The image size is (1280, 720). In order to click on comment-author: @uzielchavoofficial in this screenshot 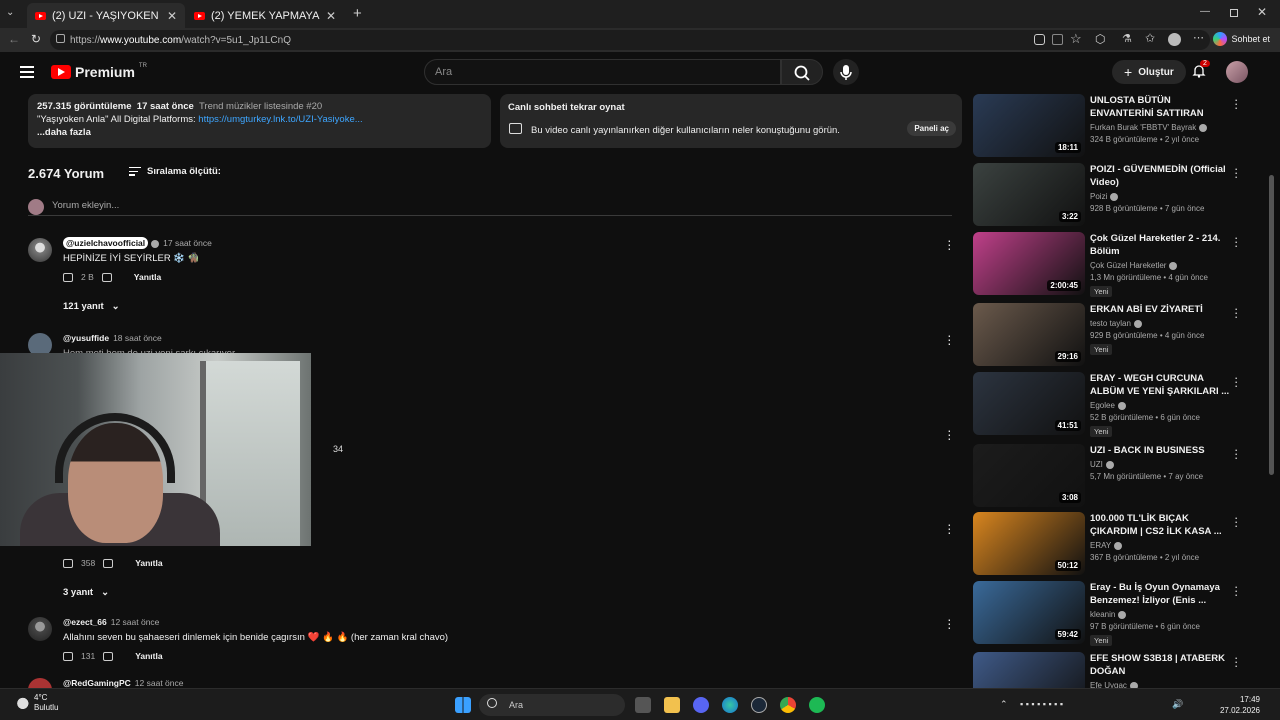, I will do `click(106, 243)`.